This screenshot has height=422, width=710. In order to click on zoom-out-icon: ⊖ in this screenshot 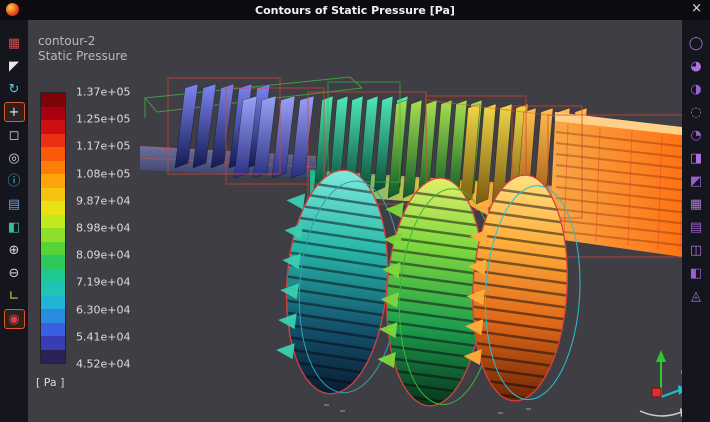, I will do `click(14, 273)`.